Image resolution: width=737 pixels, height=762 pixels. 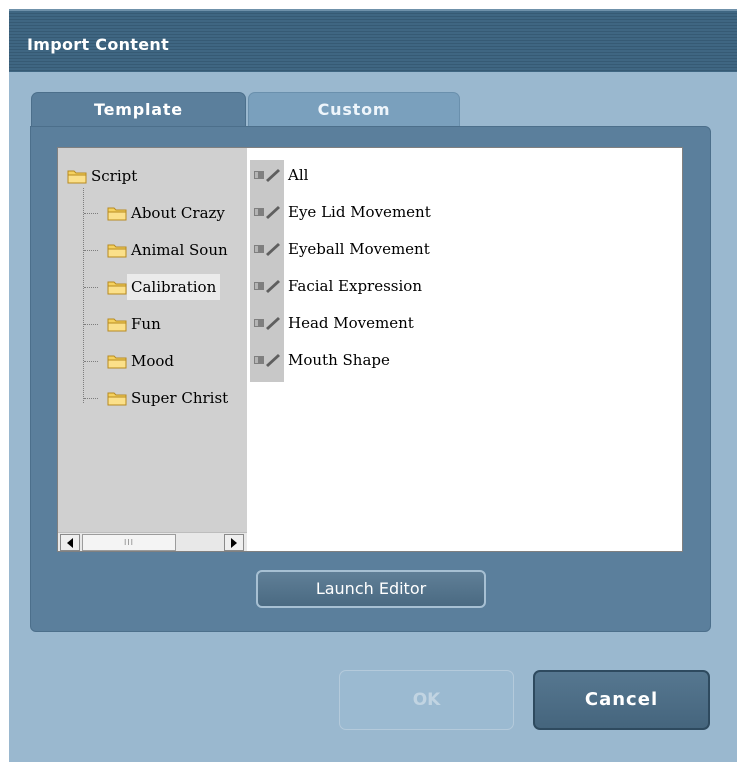 I want to click on tree-item-folder: Fun, so click(x=175, y=324).